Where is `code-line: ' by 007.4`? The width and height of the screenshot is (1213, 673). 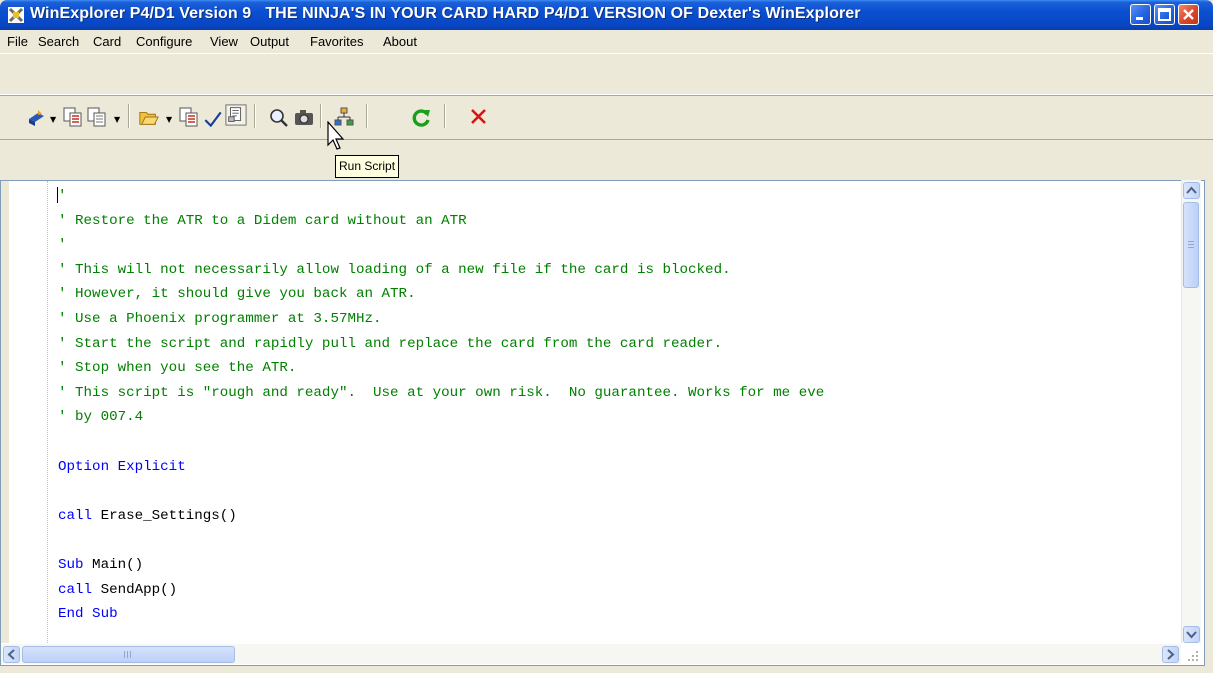 code-line: ' by 007.4 is located at coordinates (101, 417).